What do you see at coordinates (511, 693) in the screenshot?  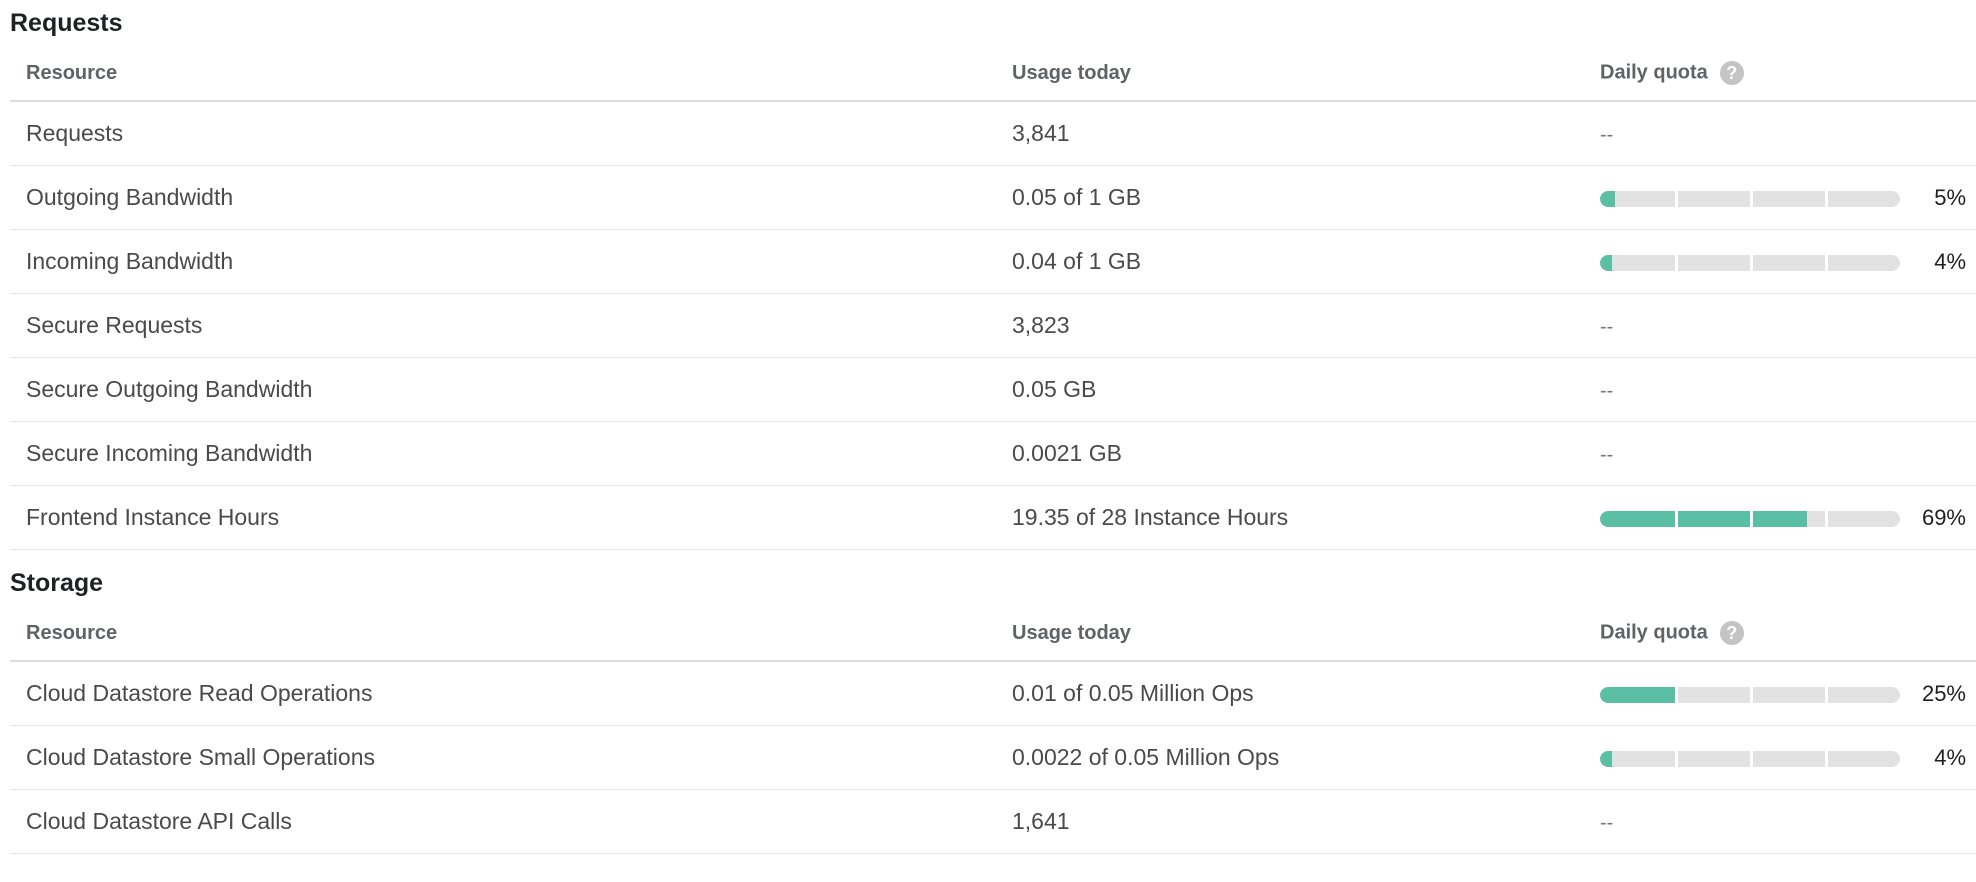 I see `resource-name-cell: Cloud Datastore Read Operations` at bounding box center [511, 693].